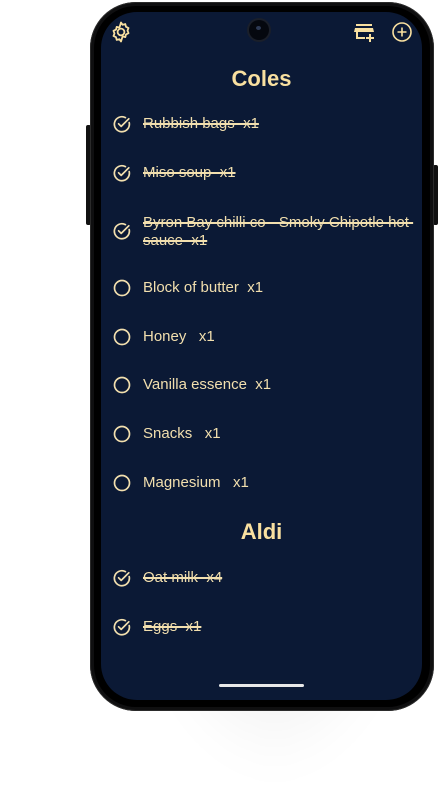 The height and width of the screenshot is (793, 438). Describe the element at coordinates (183, 577) in the screenshot. I see `item-label: Oat milk x4` at that location.